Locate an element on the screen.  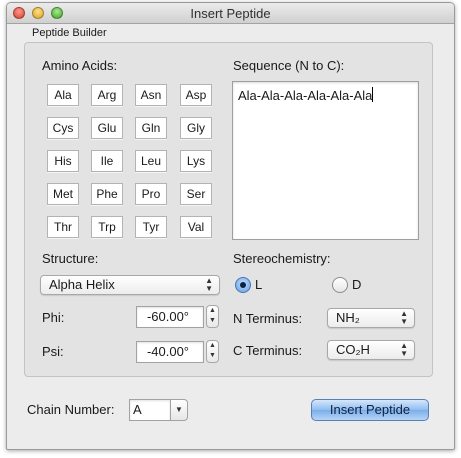
c-terminus-label: C Terminus: is located at coordinates (268, 350).